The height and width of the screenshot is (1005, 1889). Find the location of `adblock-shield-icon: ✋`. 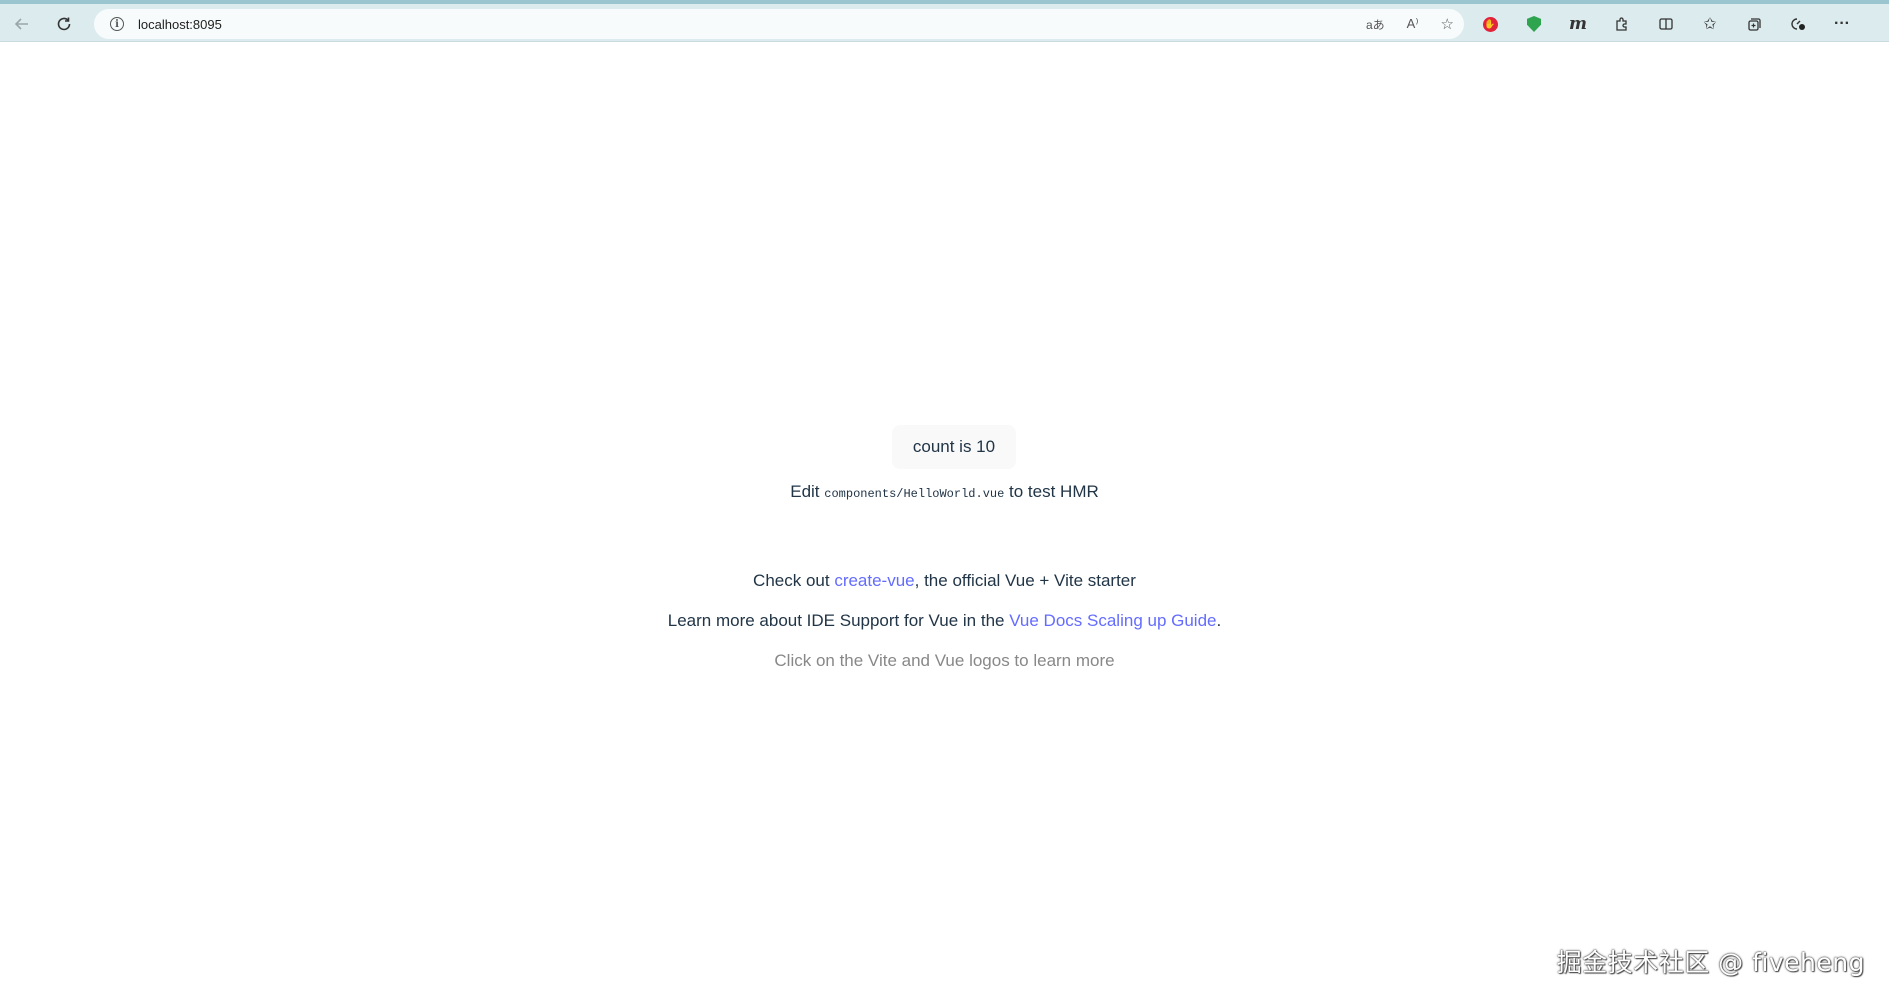

adblock-shield-icon: ✋ is located at coordinates (1490, 24).